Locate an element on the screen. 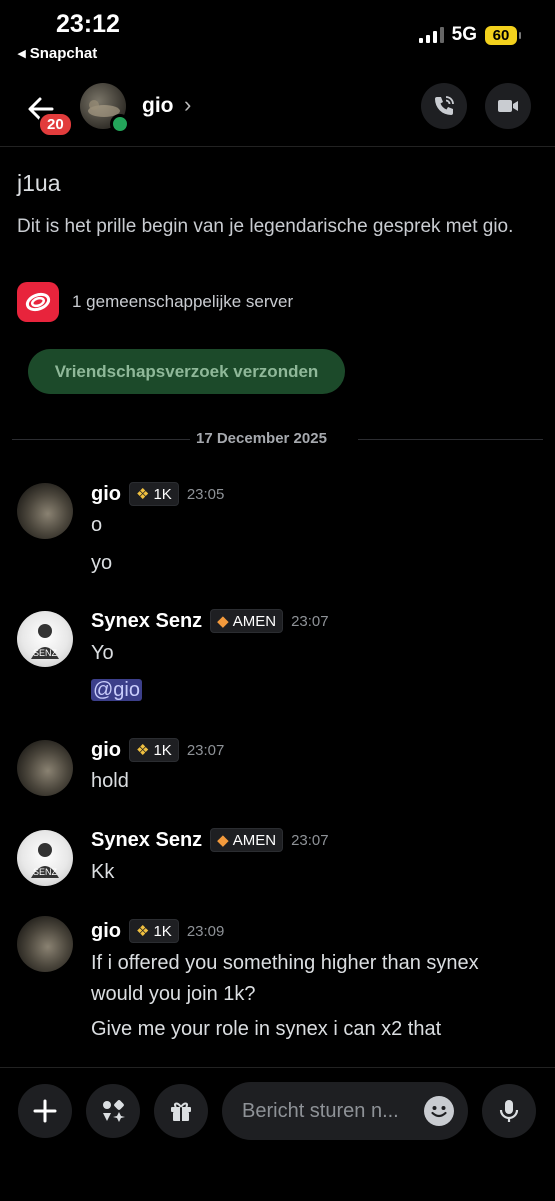  phone-icon is located at coordinates (444, 105).